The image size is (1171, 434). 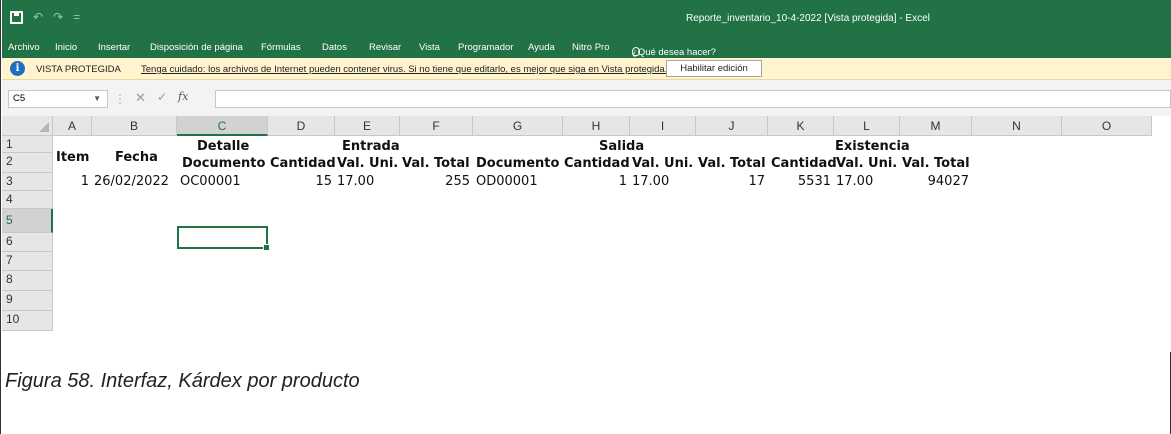 What do you see at coordinates (27, 321) in the screenshot?
I see `row-header-10: 10` at bounding box center [27, 321].